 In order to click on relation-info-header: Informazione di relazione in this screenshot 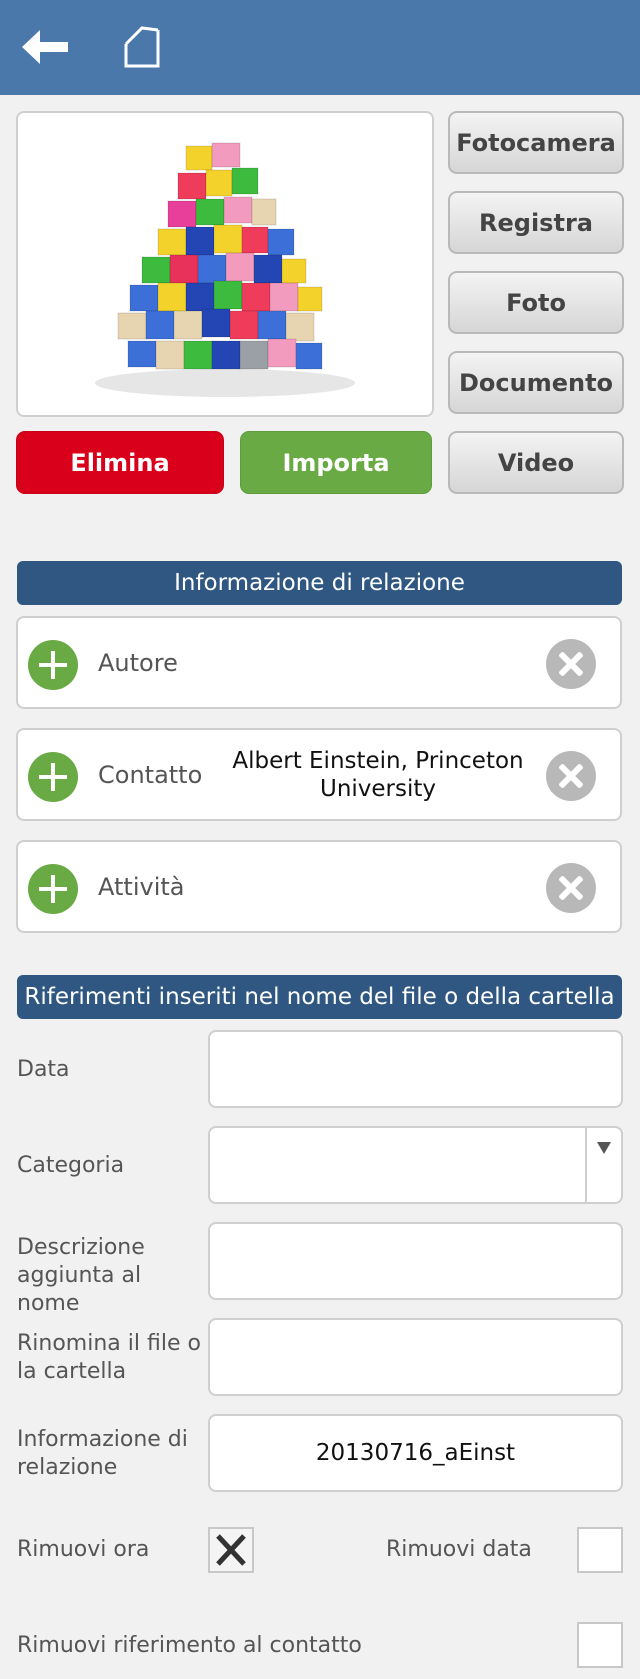, I will do `click(319, 583)`.